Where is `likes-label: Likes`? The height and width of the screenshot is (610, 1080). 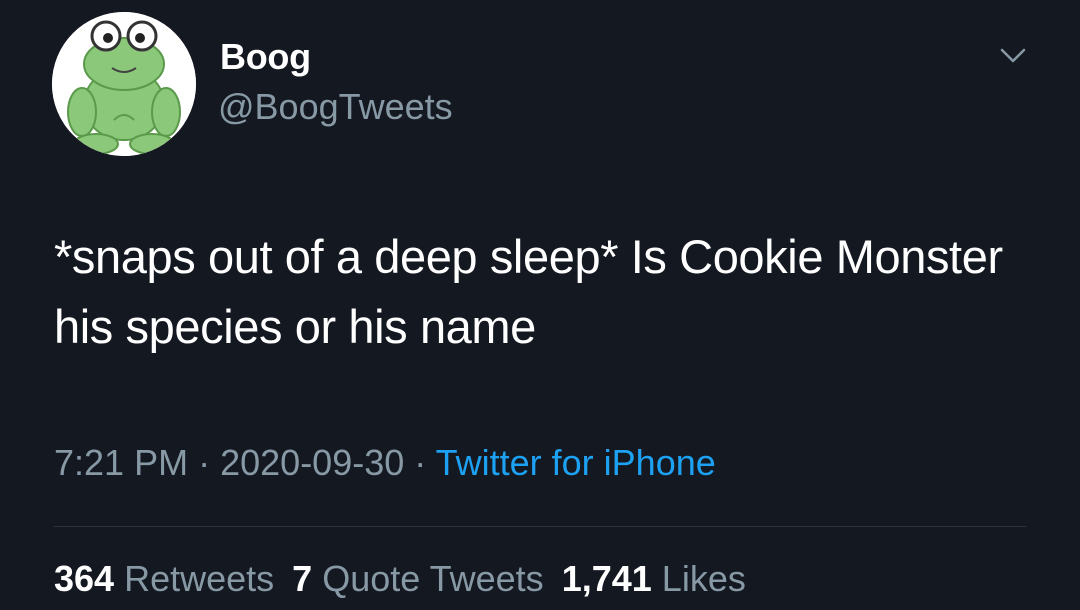
likes-label: Likes is located at coordinates (703, 578).